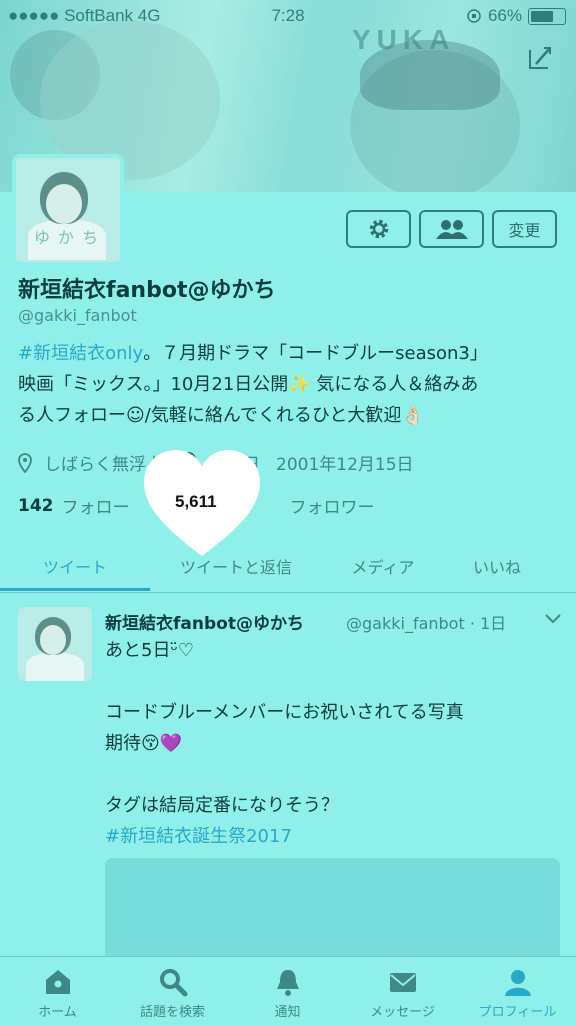  I want to click on bottom-tab-bar: ホーム 話題を検索 通知 メッセージ プロフィール, so click(288, 990).